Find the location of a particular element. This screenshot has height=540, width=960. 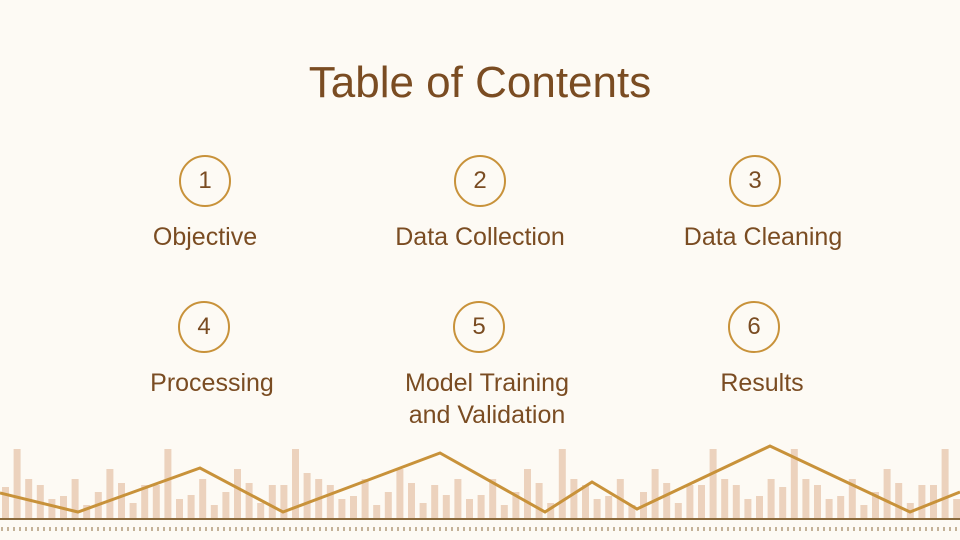

toc-number-4: 4 is located at coordinates (204, 327).